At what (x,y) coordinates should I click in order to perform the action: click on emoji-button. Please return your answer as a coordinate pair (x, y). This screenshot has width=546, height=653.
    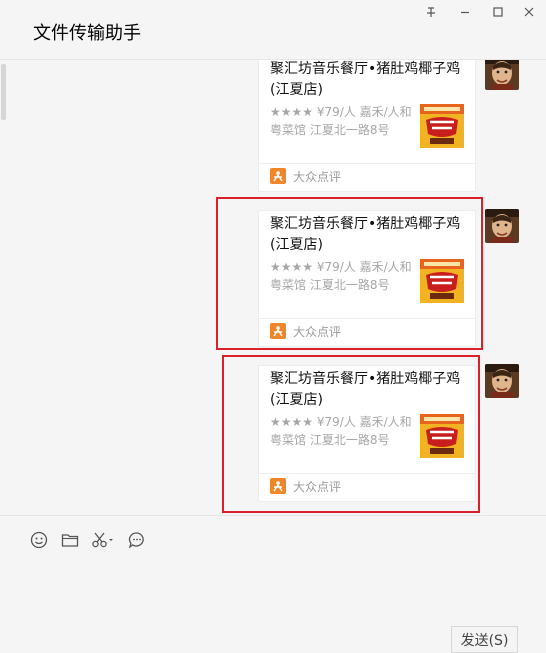
    Looking at the image, I should click on (39, 540).